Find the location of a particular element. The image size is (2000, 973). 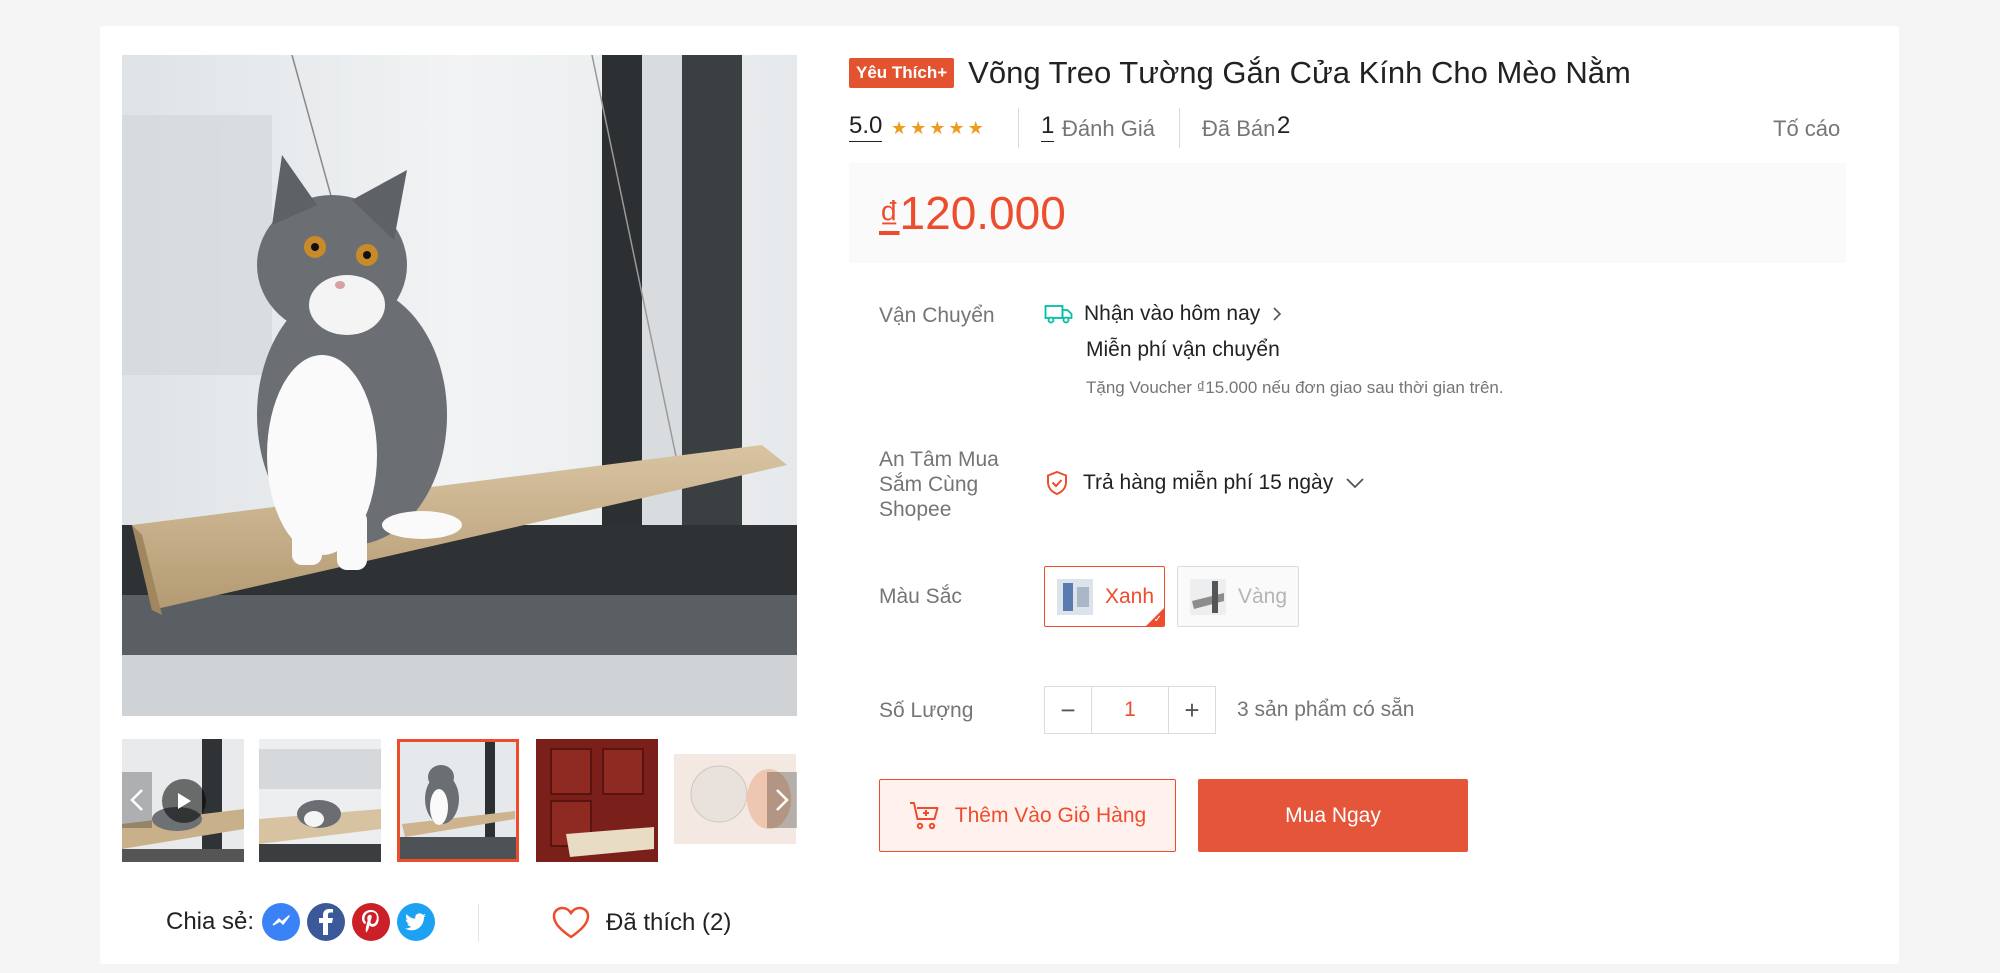

color-label: Màu Sắc is located at coordinates (920, 596).